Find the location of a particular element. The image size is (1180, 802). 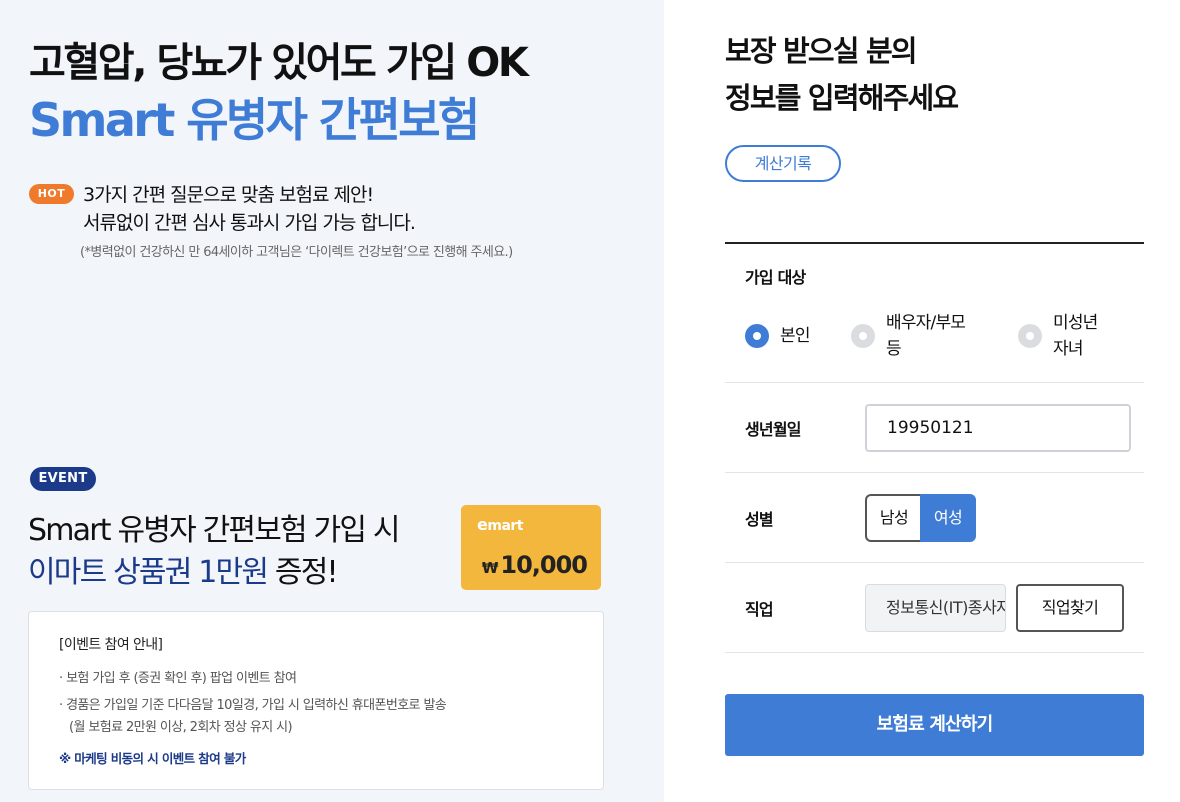

radio-self: 본인 is located at coordinates (777, 336).